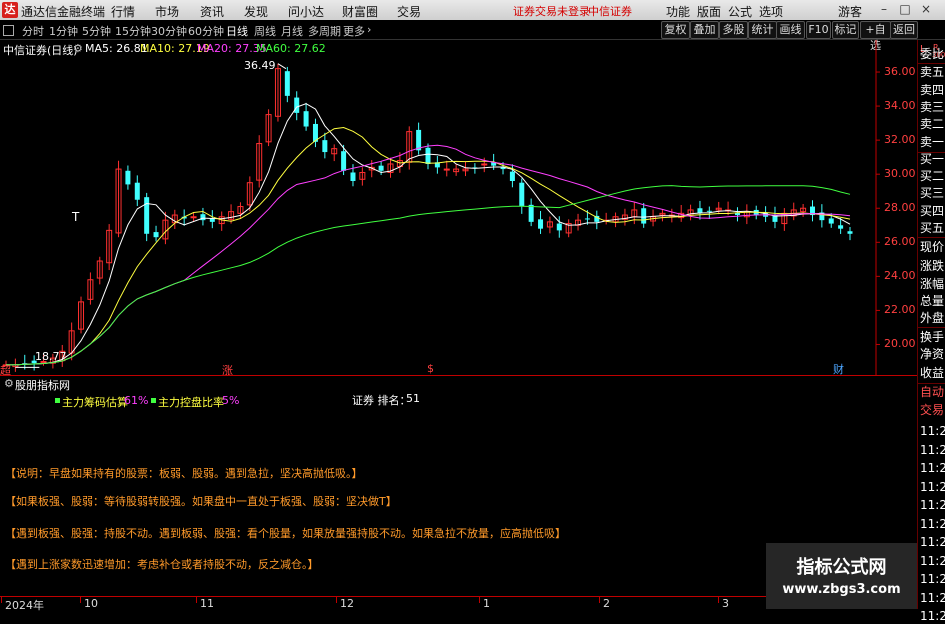 The image size is (945, 624). I want to click on indicator-settings-icon: ⚙, so click(9, 383).